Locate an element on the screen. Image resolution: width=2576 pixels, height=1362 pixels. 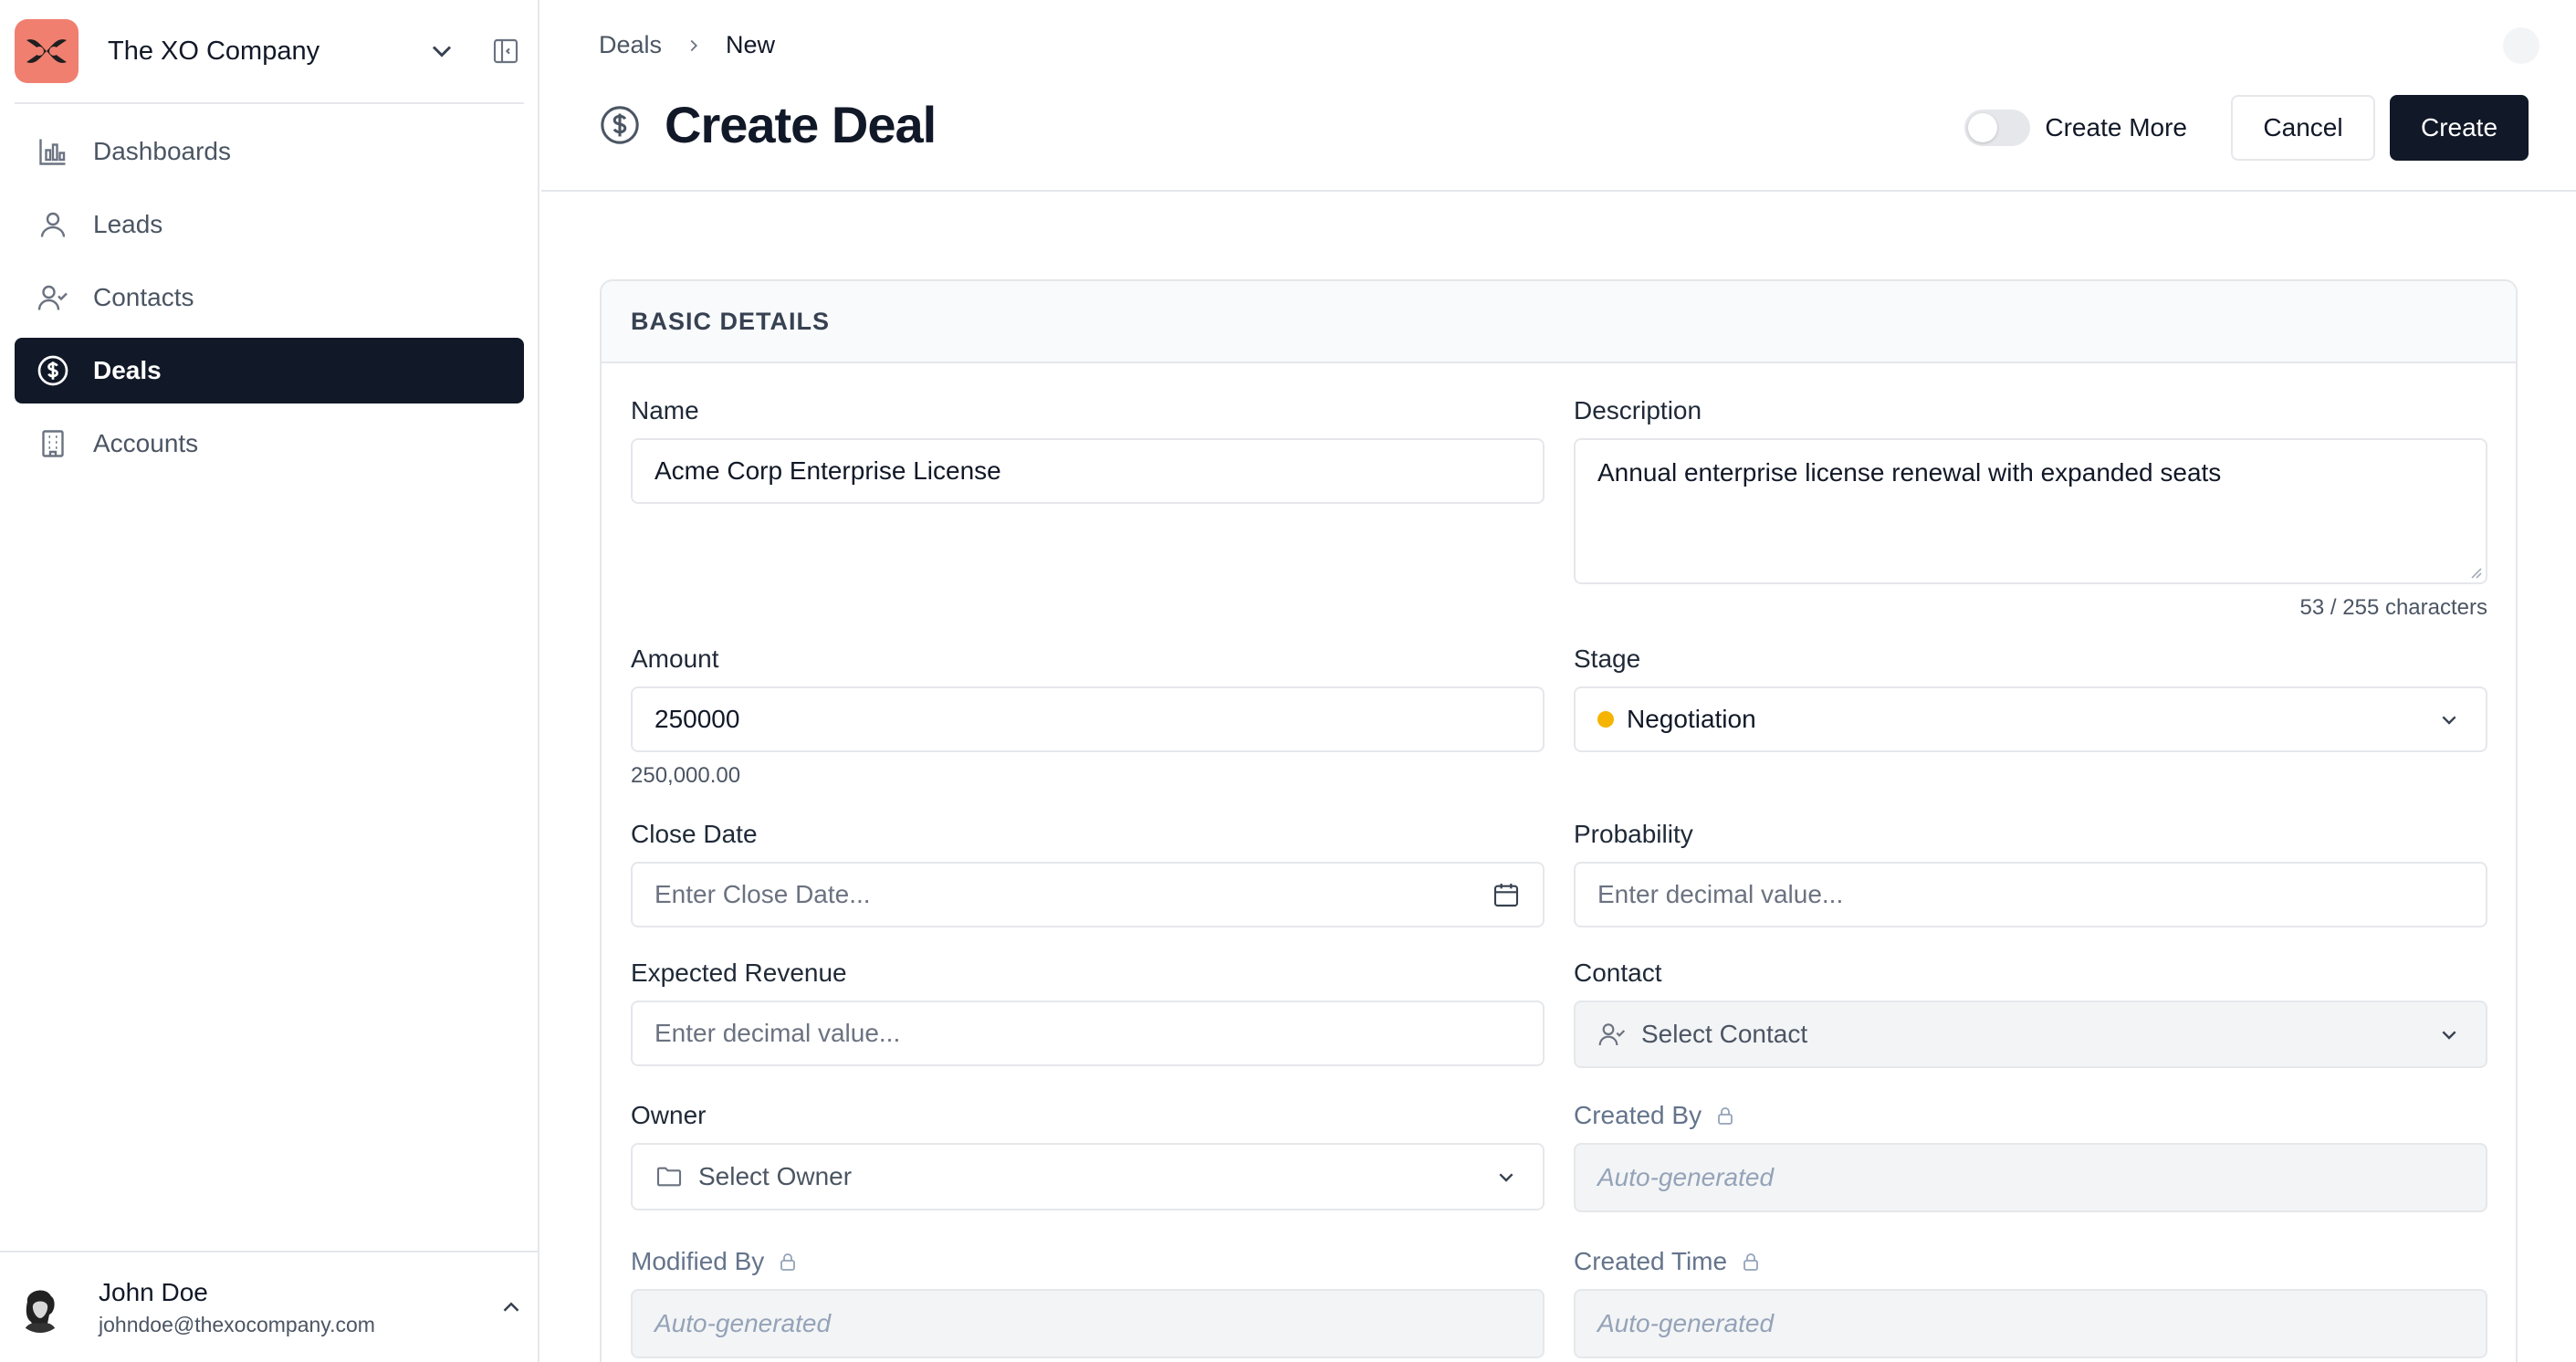
sidebar-item-label: Leads is located at coordinates (128, 224).